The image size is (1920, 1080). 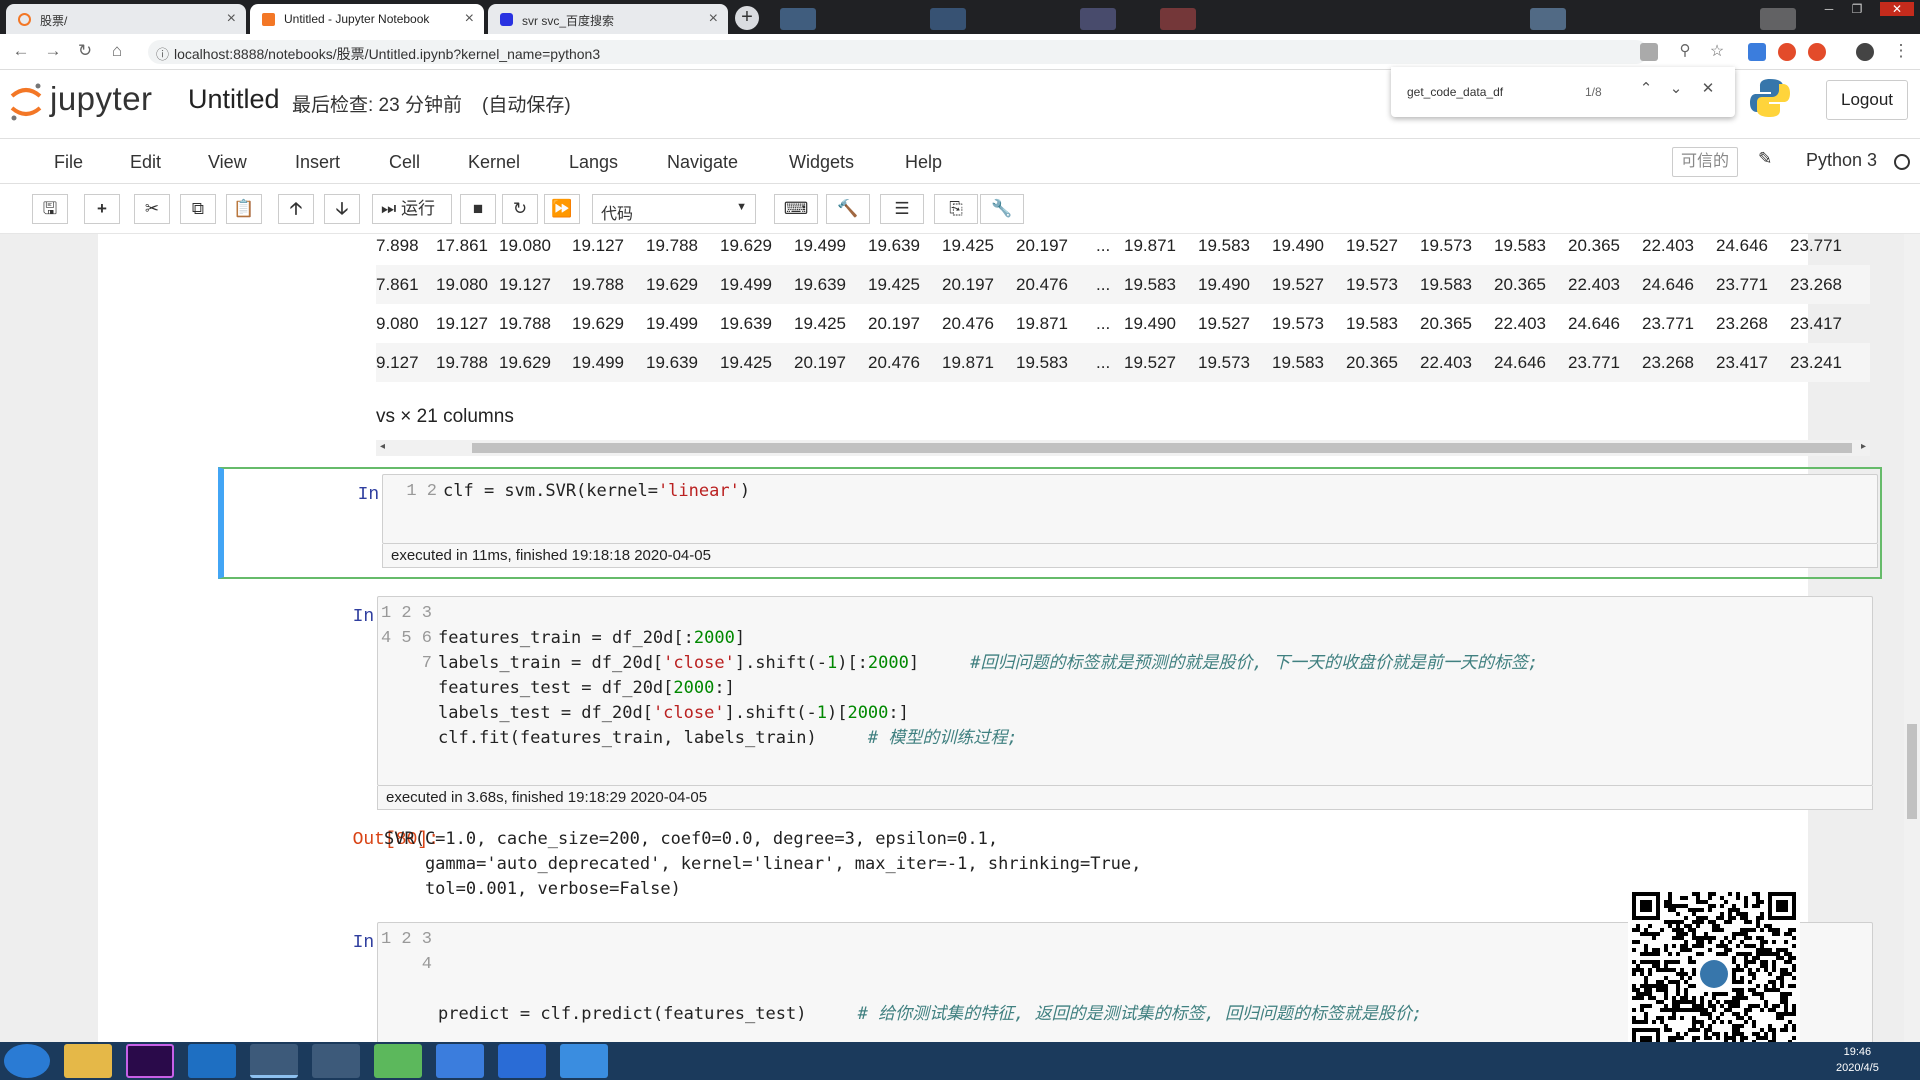 I want to click on find-close-icon: ✕, so click(x=1708, y=88).